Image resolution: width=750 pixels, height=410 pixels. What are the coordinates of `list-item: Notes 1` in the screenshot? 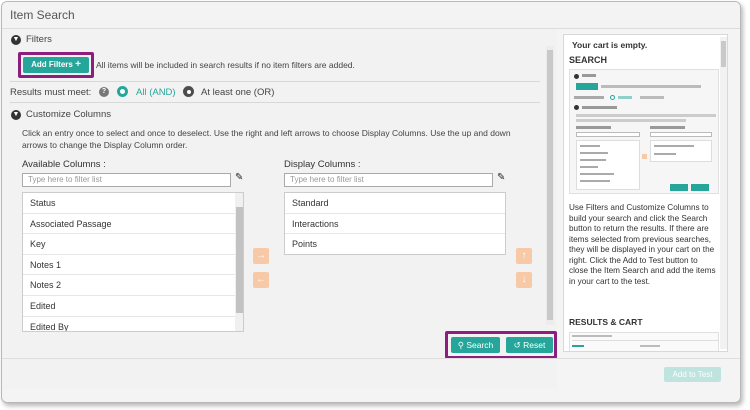 It's located at (133, 265).